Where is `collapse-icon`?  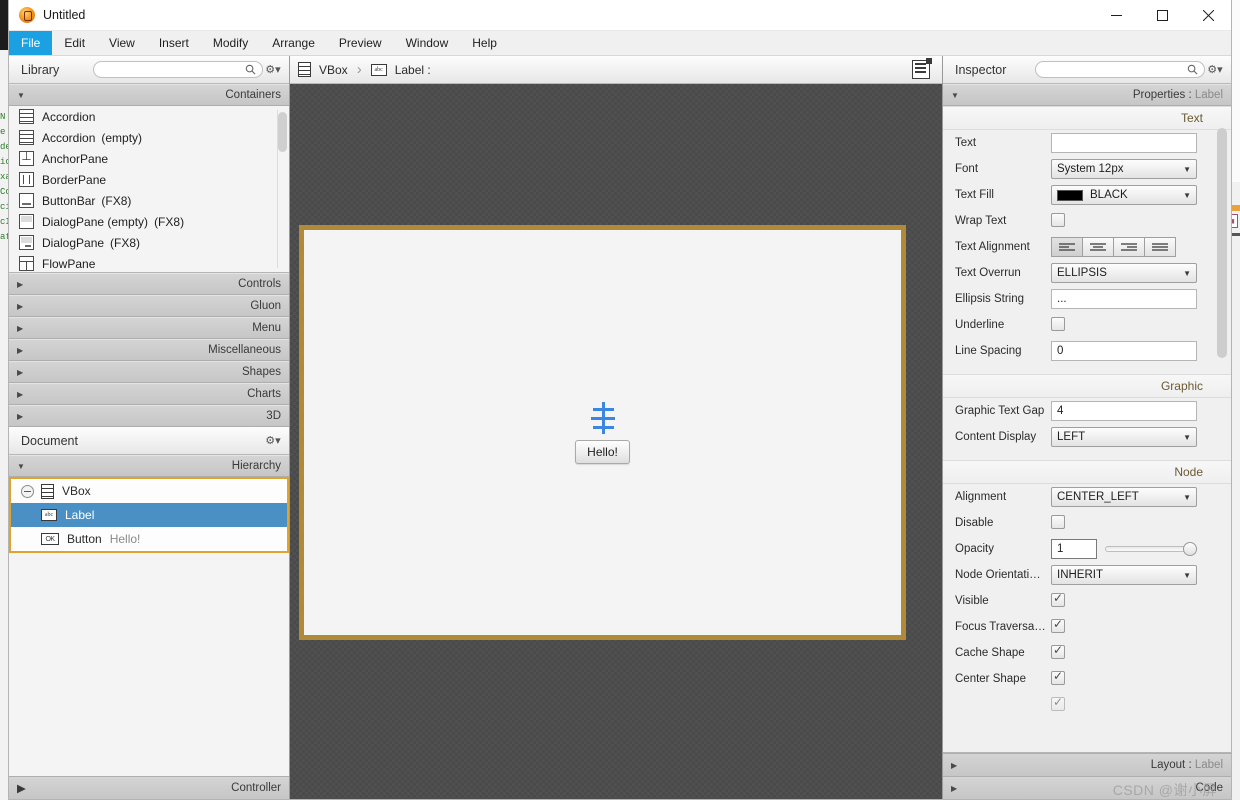 collapse-icon is located at coordinates (27, 491).